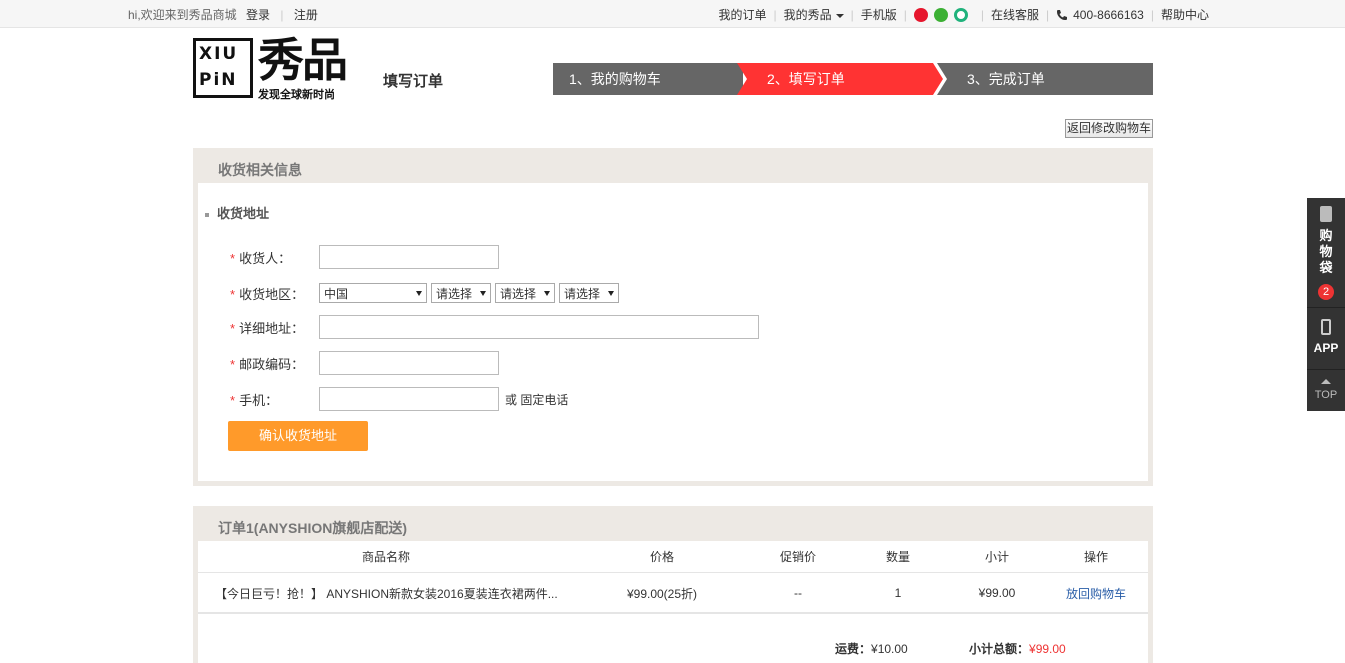 The width and height of the screenshot is (1345, 663). What do you see at coordinates (1047, 649) in the screenshot?
I see `total-value: ¥99.00` at bounding box center [1047, 649].